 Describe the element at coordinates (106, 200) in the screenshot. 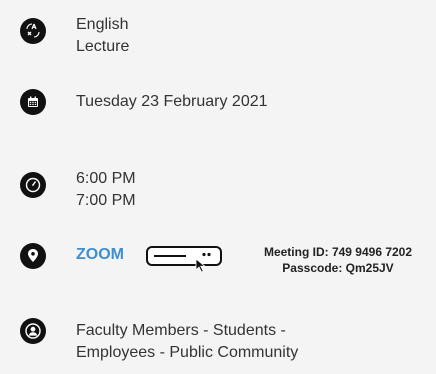

I see `end-time: 7:00 PM` at that location.